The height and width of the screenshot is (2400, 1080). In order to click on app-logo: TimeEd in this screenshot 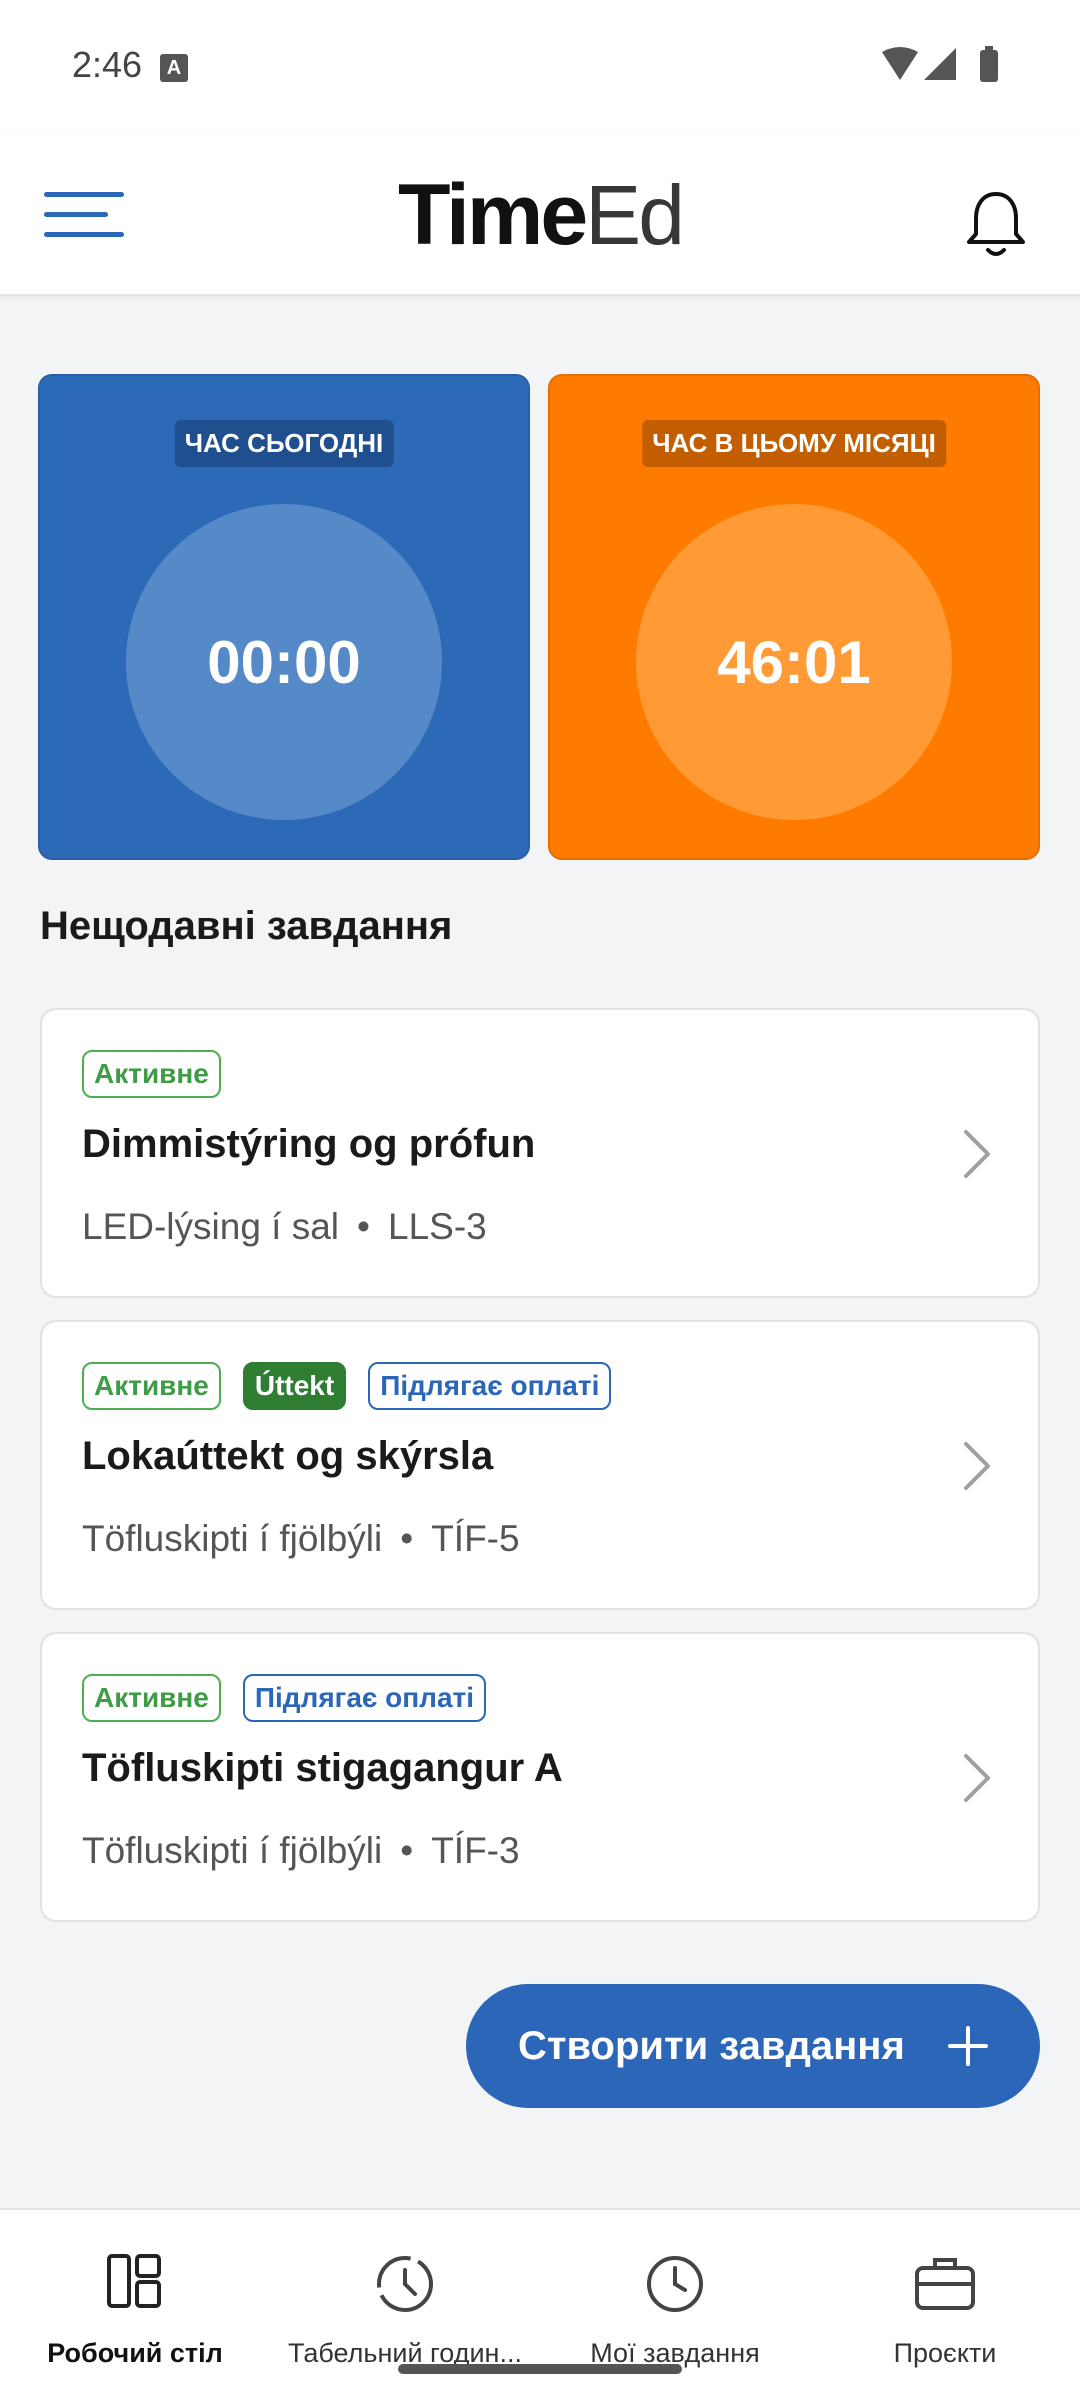, I will do `click(541, 215)`.